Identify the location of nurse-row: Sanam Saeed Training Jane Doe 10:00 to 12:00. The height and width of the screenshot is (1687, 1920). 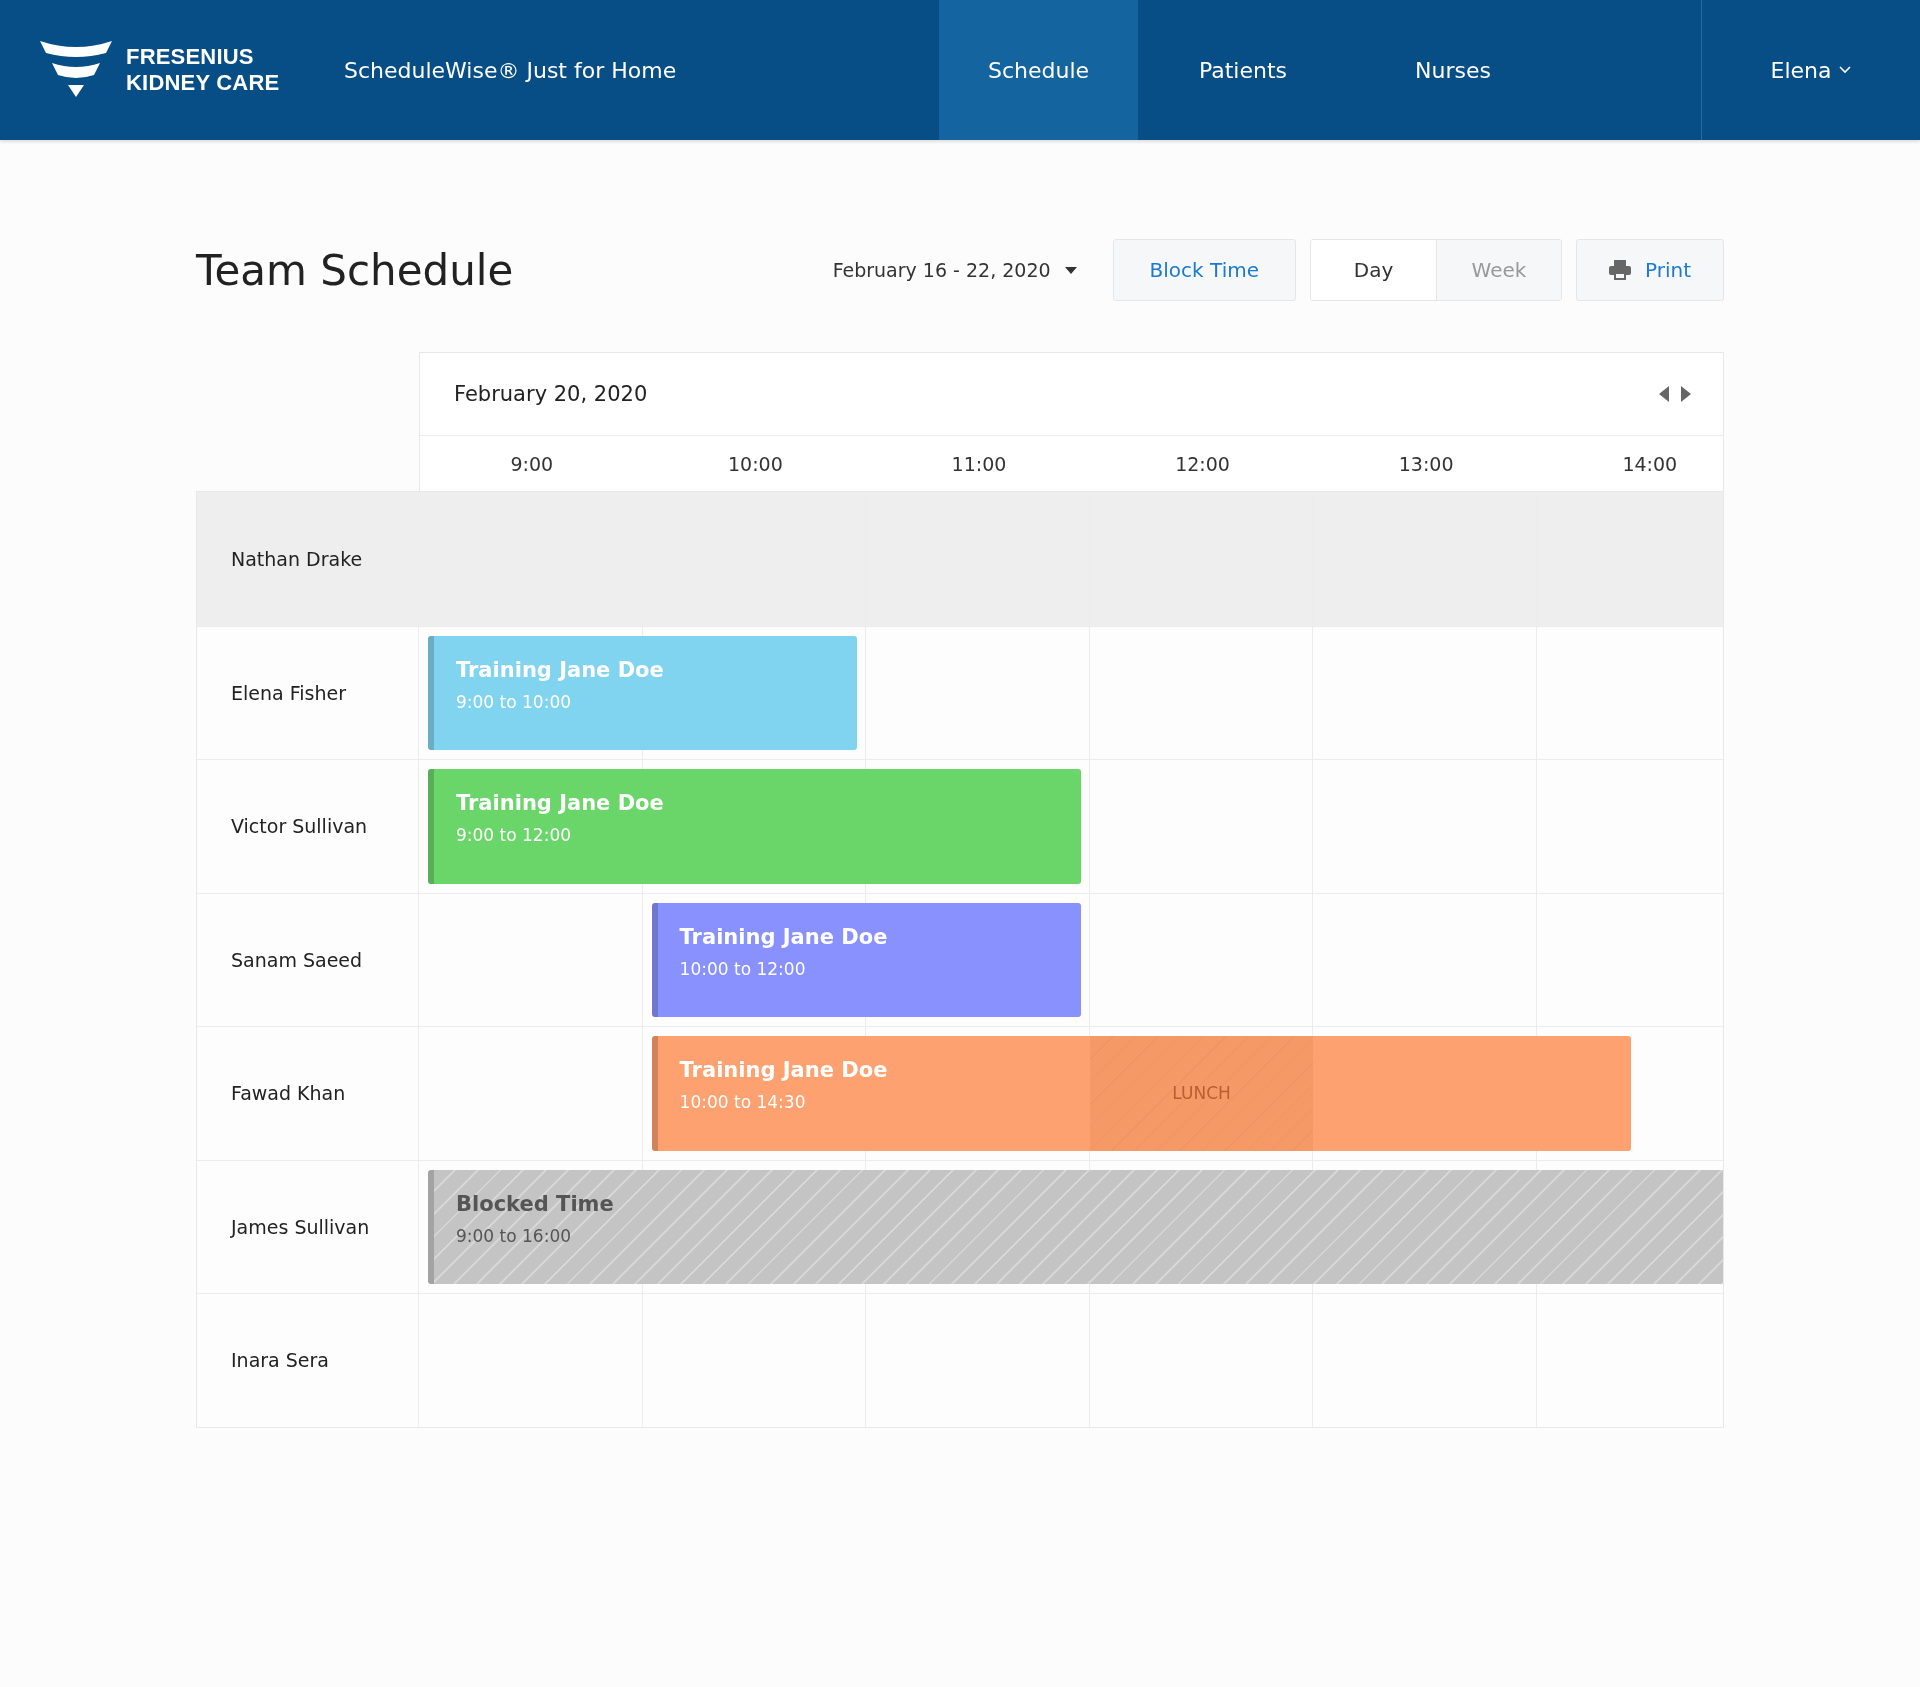
(960, 959).